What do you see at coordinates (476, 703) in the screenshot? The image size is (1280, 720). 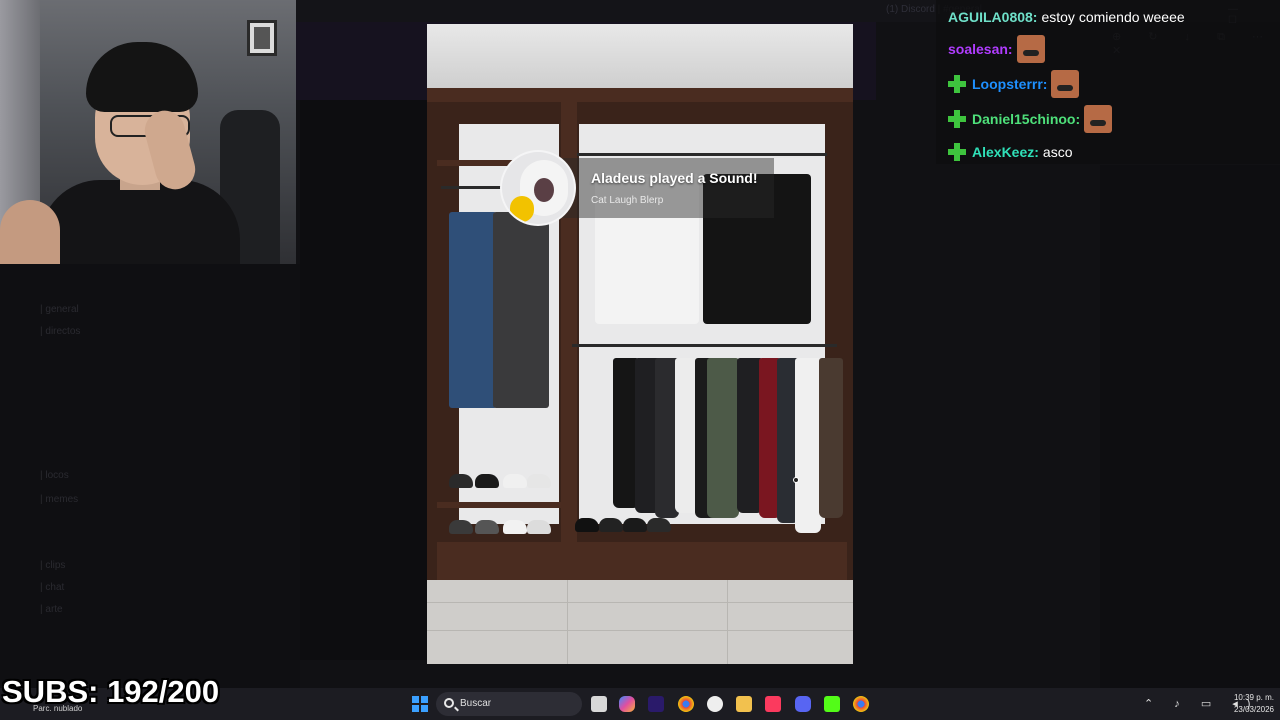 I see `search-placeholder: Buscar` at bounding box center [476, 703].